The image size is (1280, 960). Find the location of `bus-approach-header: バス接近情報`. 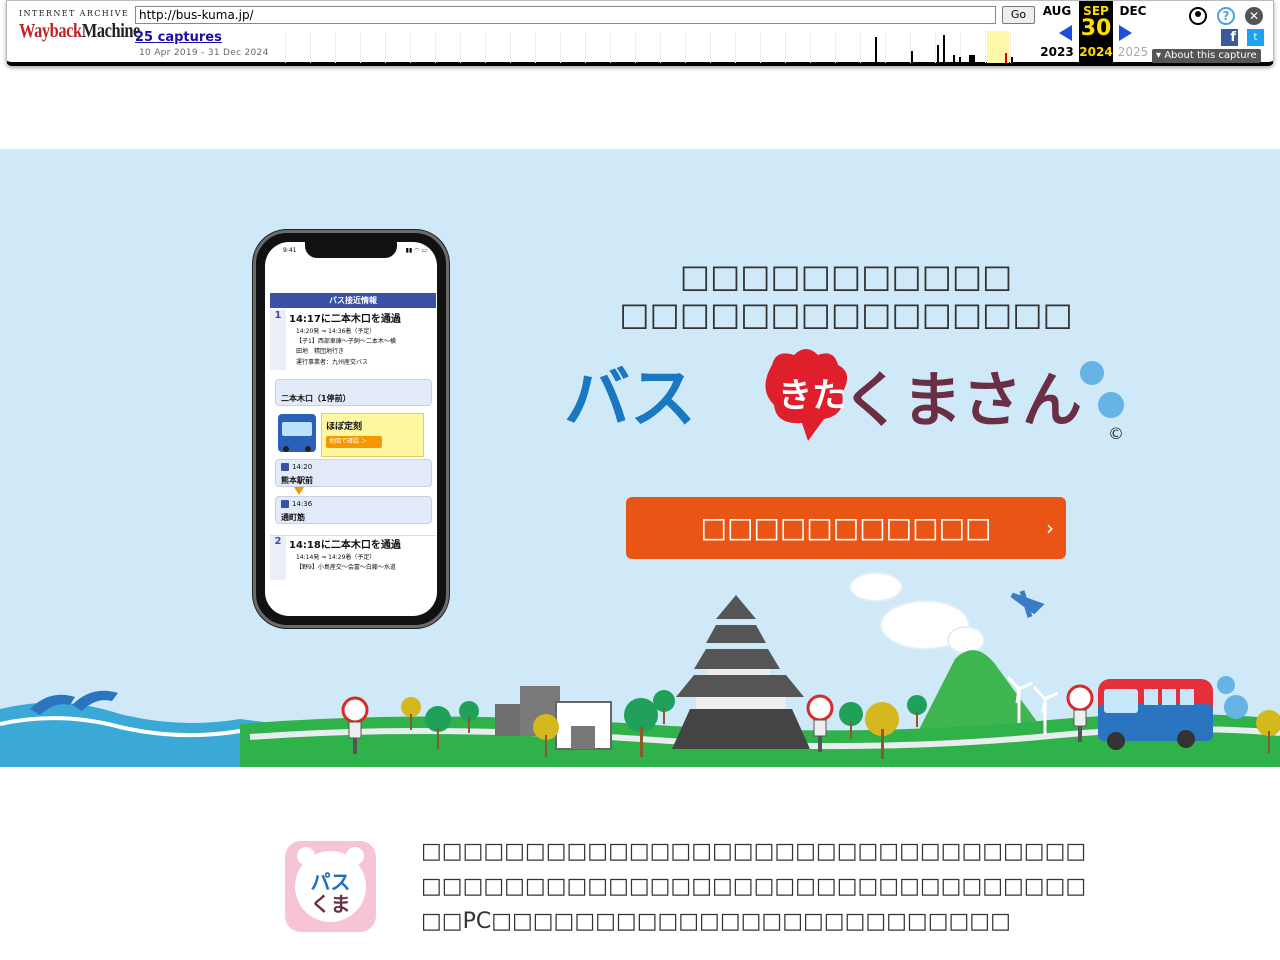

bus-approach-header: バス接近情報 is located at coordinates (353, 300).